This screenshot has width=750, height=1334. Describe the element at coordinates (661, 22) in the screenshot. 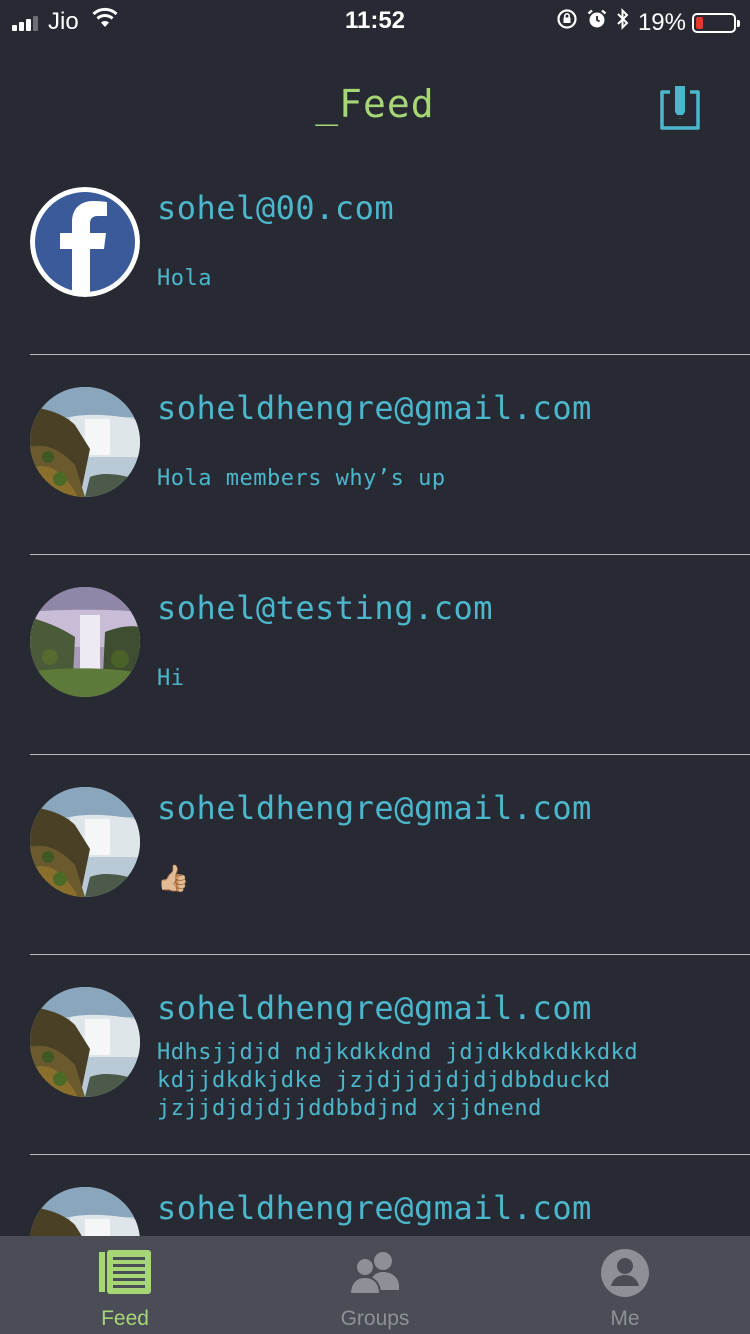

I see `battery-percent: 19%` at that location.